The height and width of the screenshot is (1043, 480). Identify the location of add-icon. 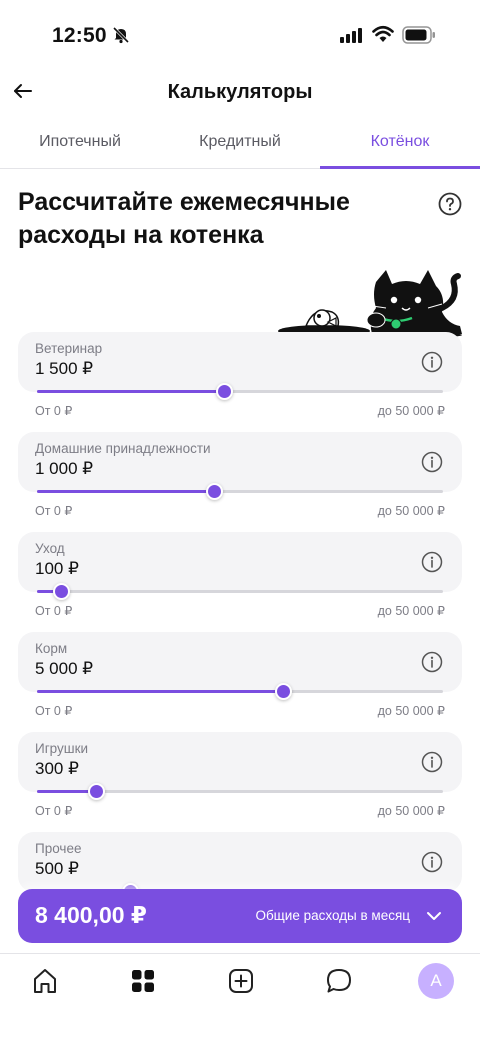
(241, 981).